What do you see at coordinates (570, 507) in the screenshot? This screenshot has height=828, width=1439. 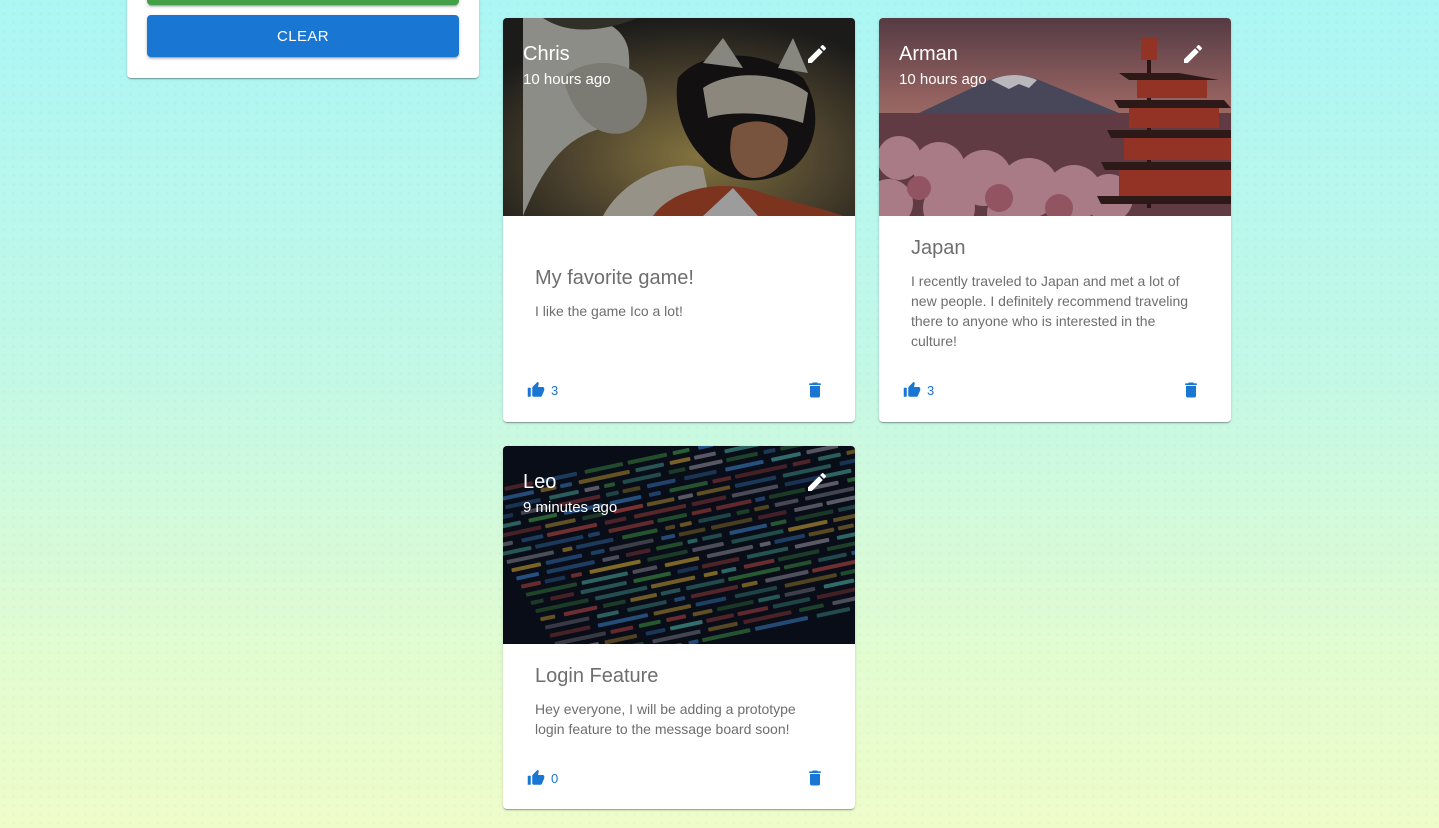 I see `post-time: 9 minutes ago` at bounding box center [570, 507].